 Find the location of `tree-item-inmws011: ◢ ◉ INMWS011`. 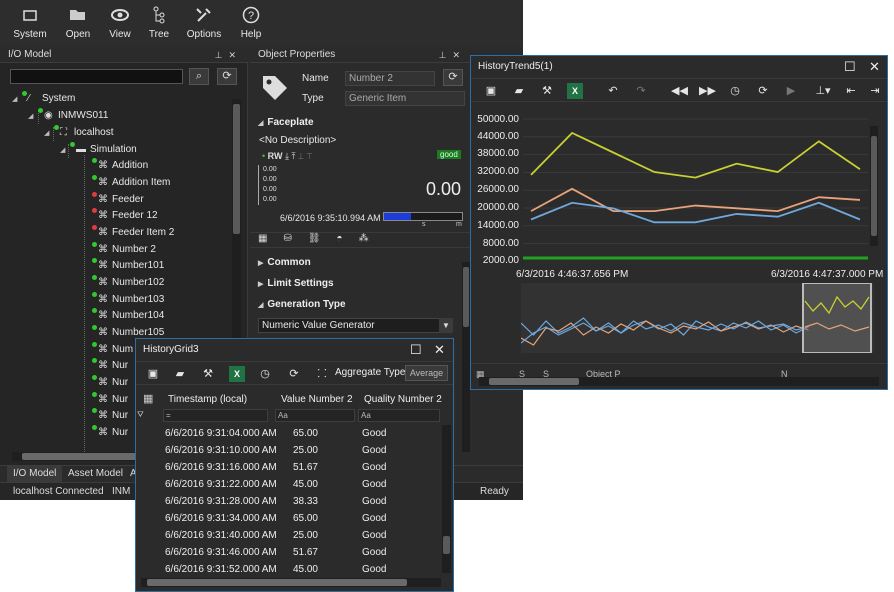

tree-item-inmws011: ◢ ◉ INMWS011 is located at coordinates (68, 116).